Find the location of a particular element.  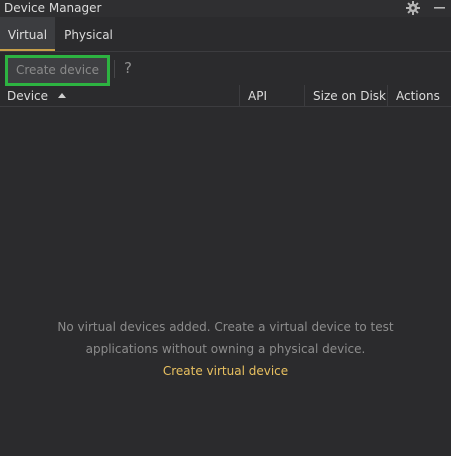

column-header-api: API is located at coordinates (272, 96).